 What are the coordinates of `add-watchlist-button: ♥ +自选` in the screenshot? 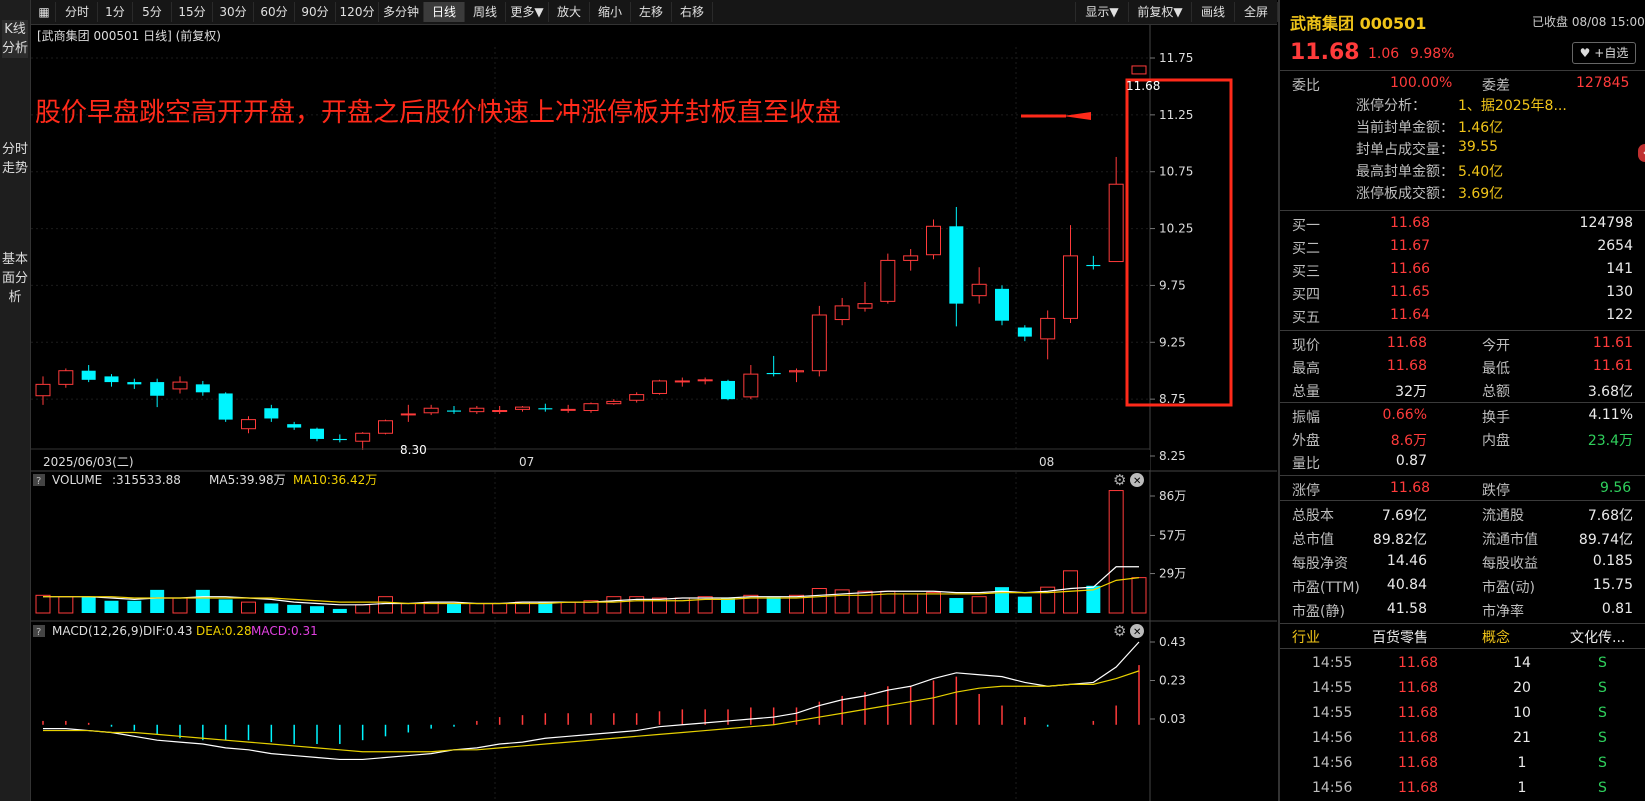 It's located at (1604, 53).